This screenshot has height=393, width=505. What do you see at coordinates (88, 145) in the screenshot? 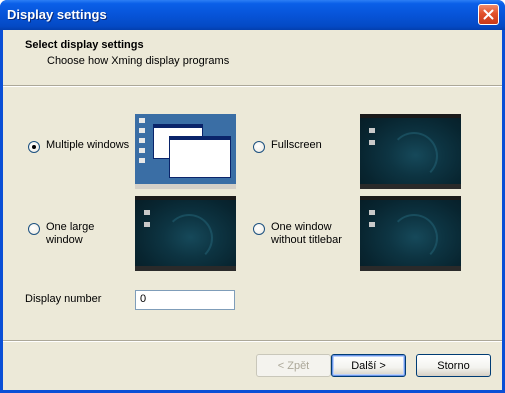
I see `radio-label-multiple-windows: Multiple windows` at bounding box center [88, 145].